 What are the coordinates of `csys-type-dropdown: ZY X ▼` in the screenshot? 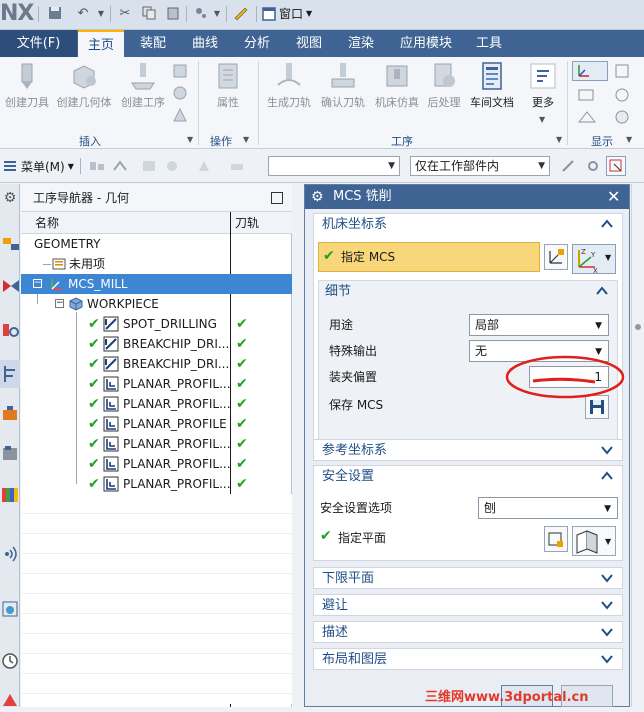 It's located at (594, 259).